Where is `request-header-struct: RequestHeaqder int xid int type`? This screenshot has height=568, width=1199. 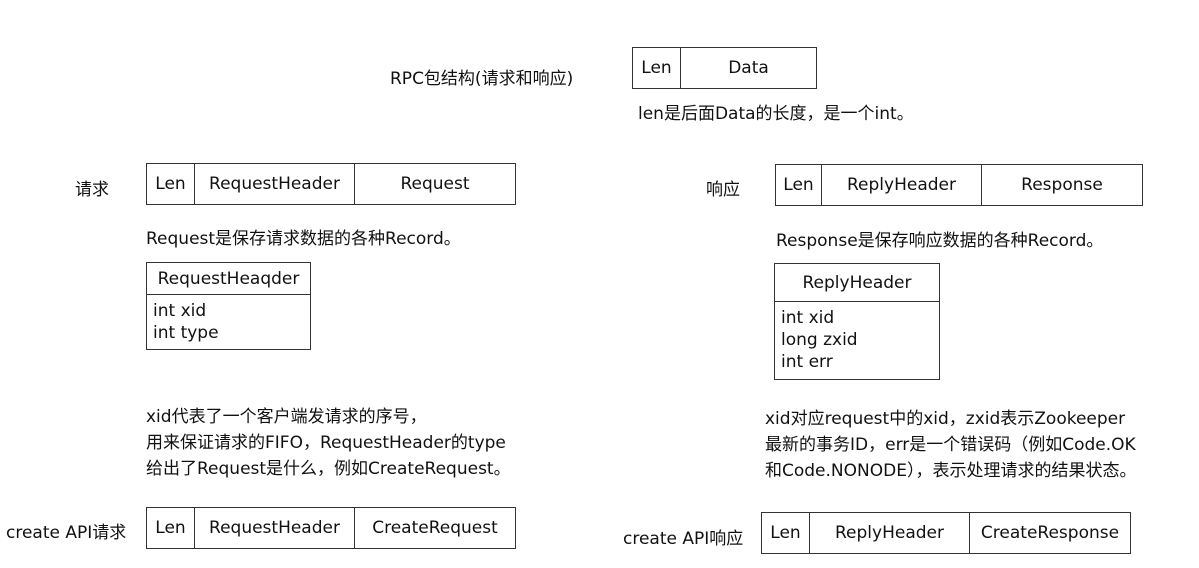
request-header-struct: RequestHeaqder int xid int type is located at coordinates (228, 306).